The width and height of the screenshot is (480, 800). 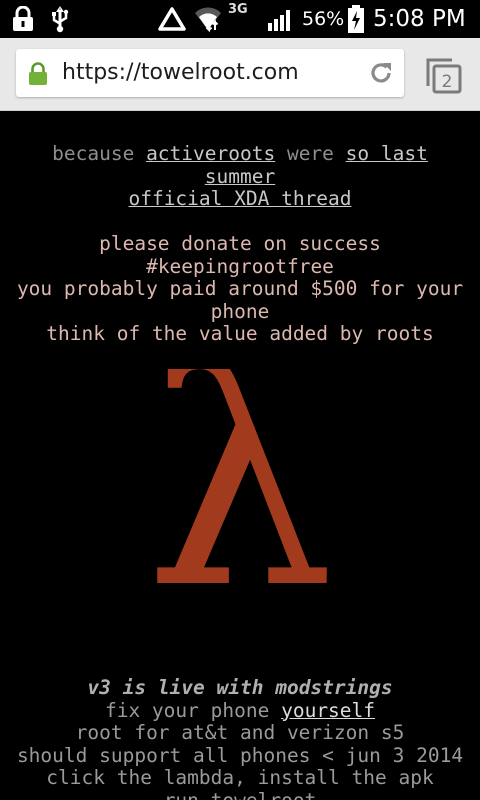 What do you see at coordinates (281, 19) in the screenshot?
I see `signal-icon` at bounding box center [281, 19].